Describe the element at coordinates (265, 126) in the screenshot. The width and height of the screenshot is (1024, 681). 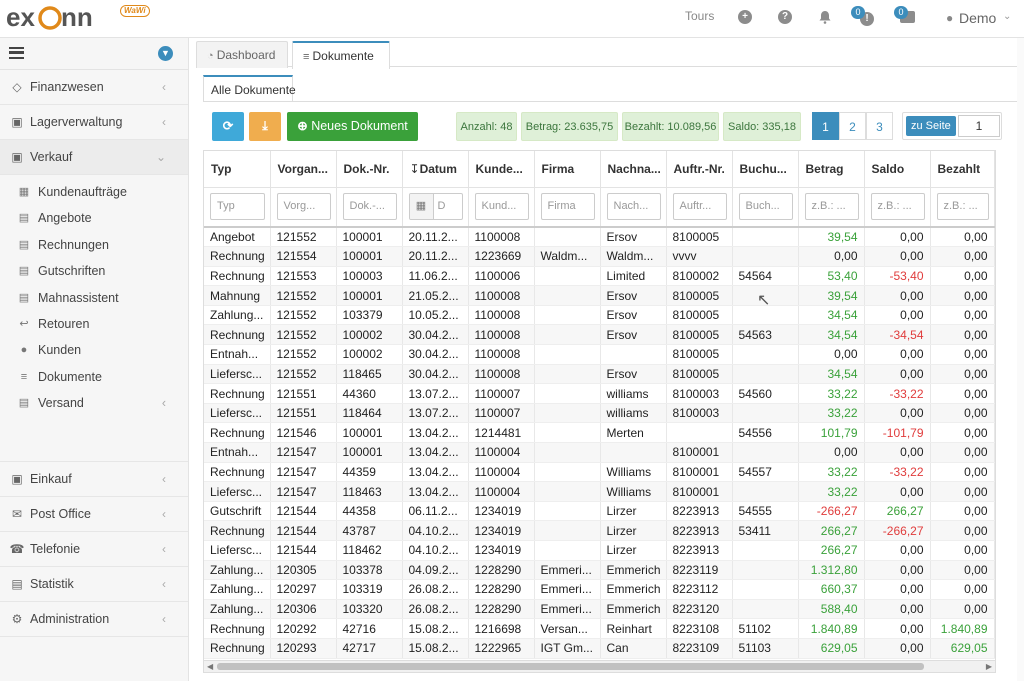
I see `download-button: ⤓` at that location.